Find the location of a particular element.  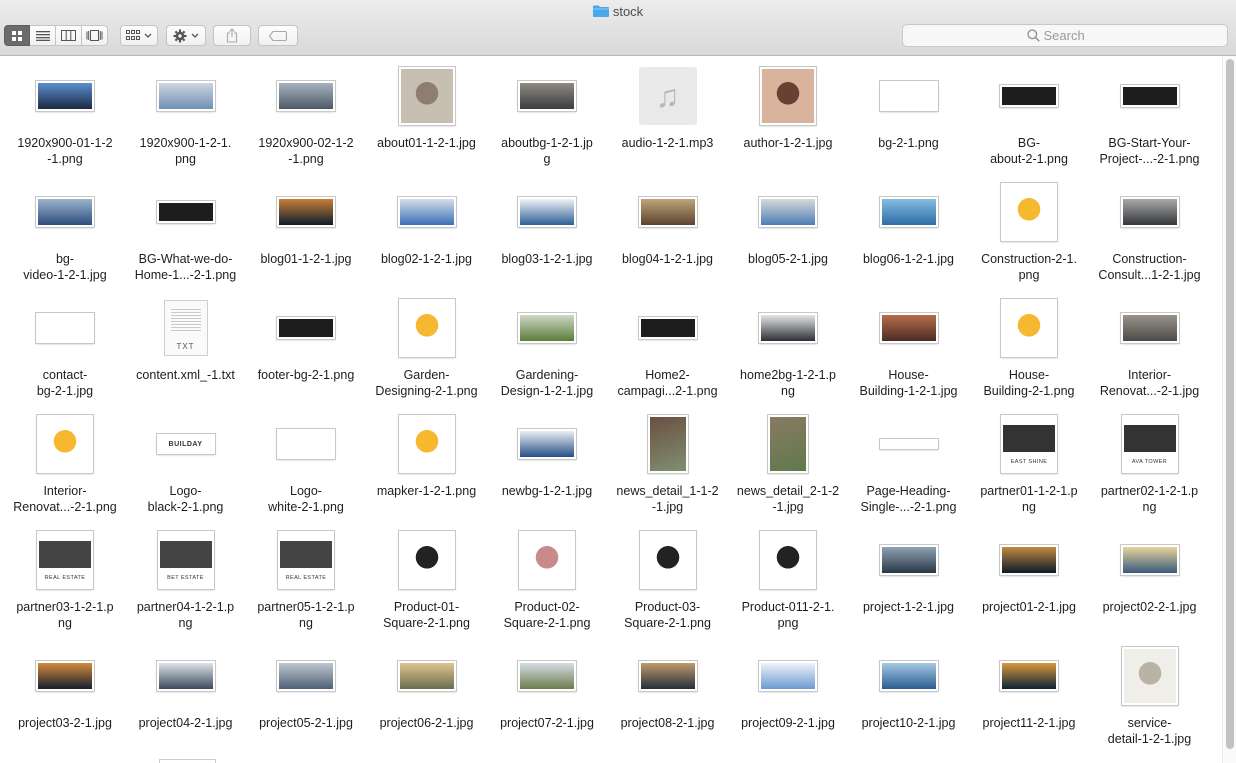

file-name-label: Product-03- Square-2-1.png is located at coordinates (667, 615).